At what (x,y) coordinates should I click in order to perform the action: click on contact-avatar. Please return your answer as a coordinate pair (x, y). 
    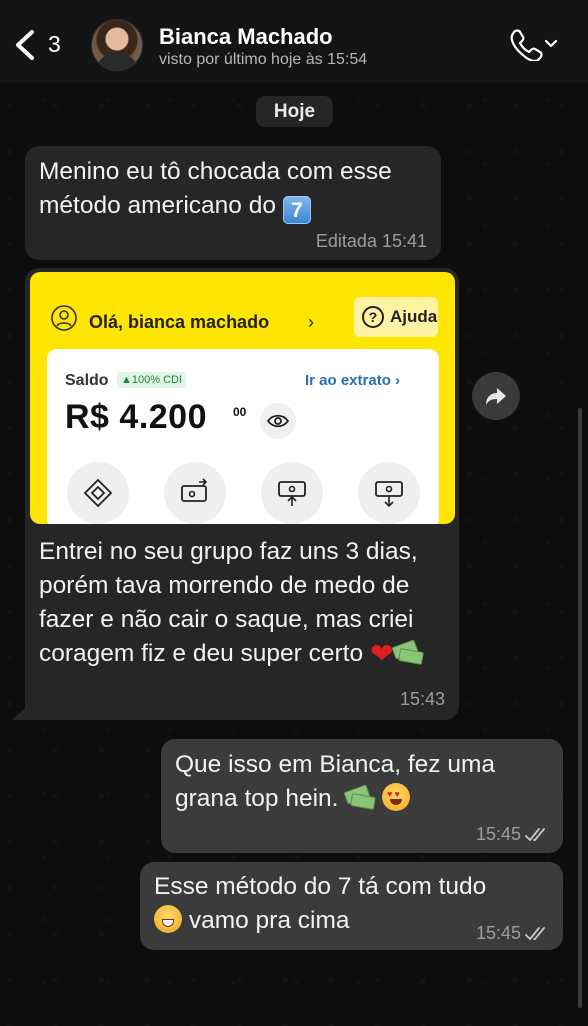
    Looking at the image, I should click on (117, 45).